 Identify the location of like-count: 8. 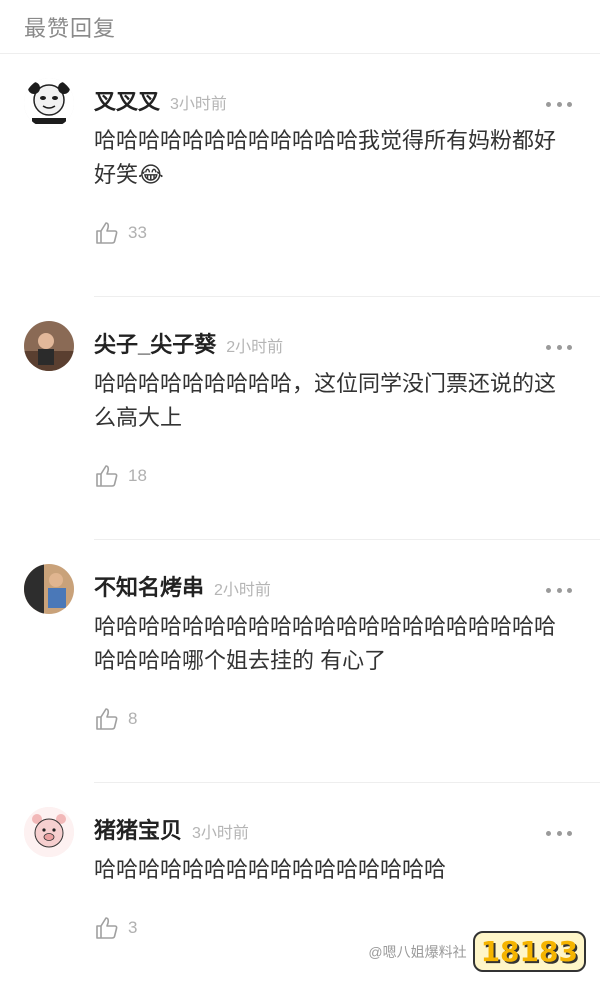
(133, 718).